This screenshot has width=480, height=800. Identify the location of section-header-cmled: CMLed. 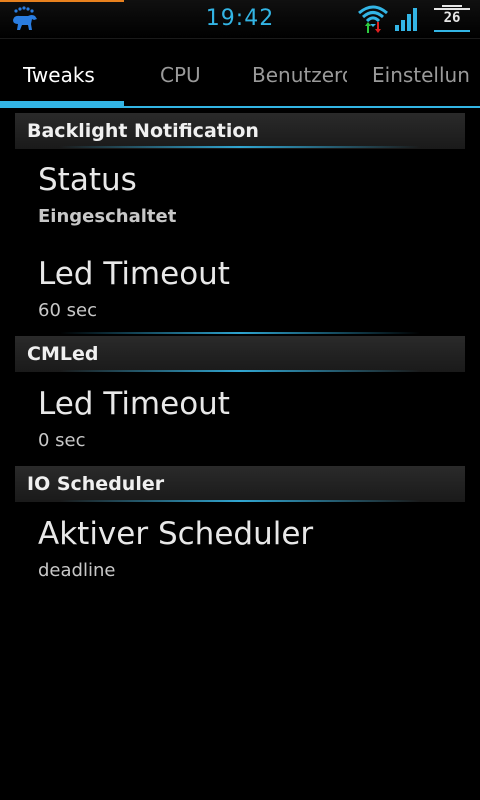
(240, 354).